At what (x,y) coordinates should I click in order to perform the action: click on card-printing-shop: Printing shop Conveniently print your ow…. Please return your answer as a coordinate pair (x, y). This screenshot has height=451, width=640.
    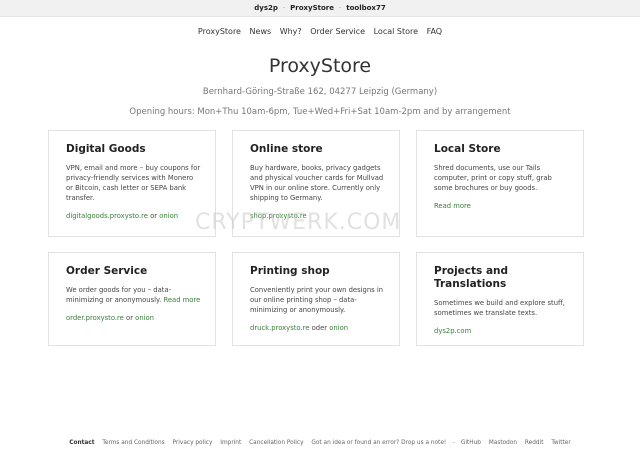
    Looking at the image, I should click on (316, 299).